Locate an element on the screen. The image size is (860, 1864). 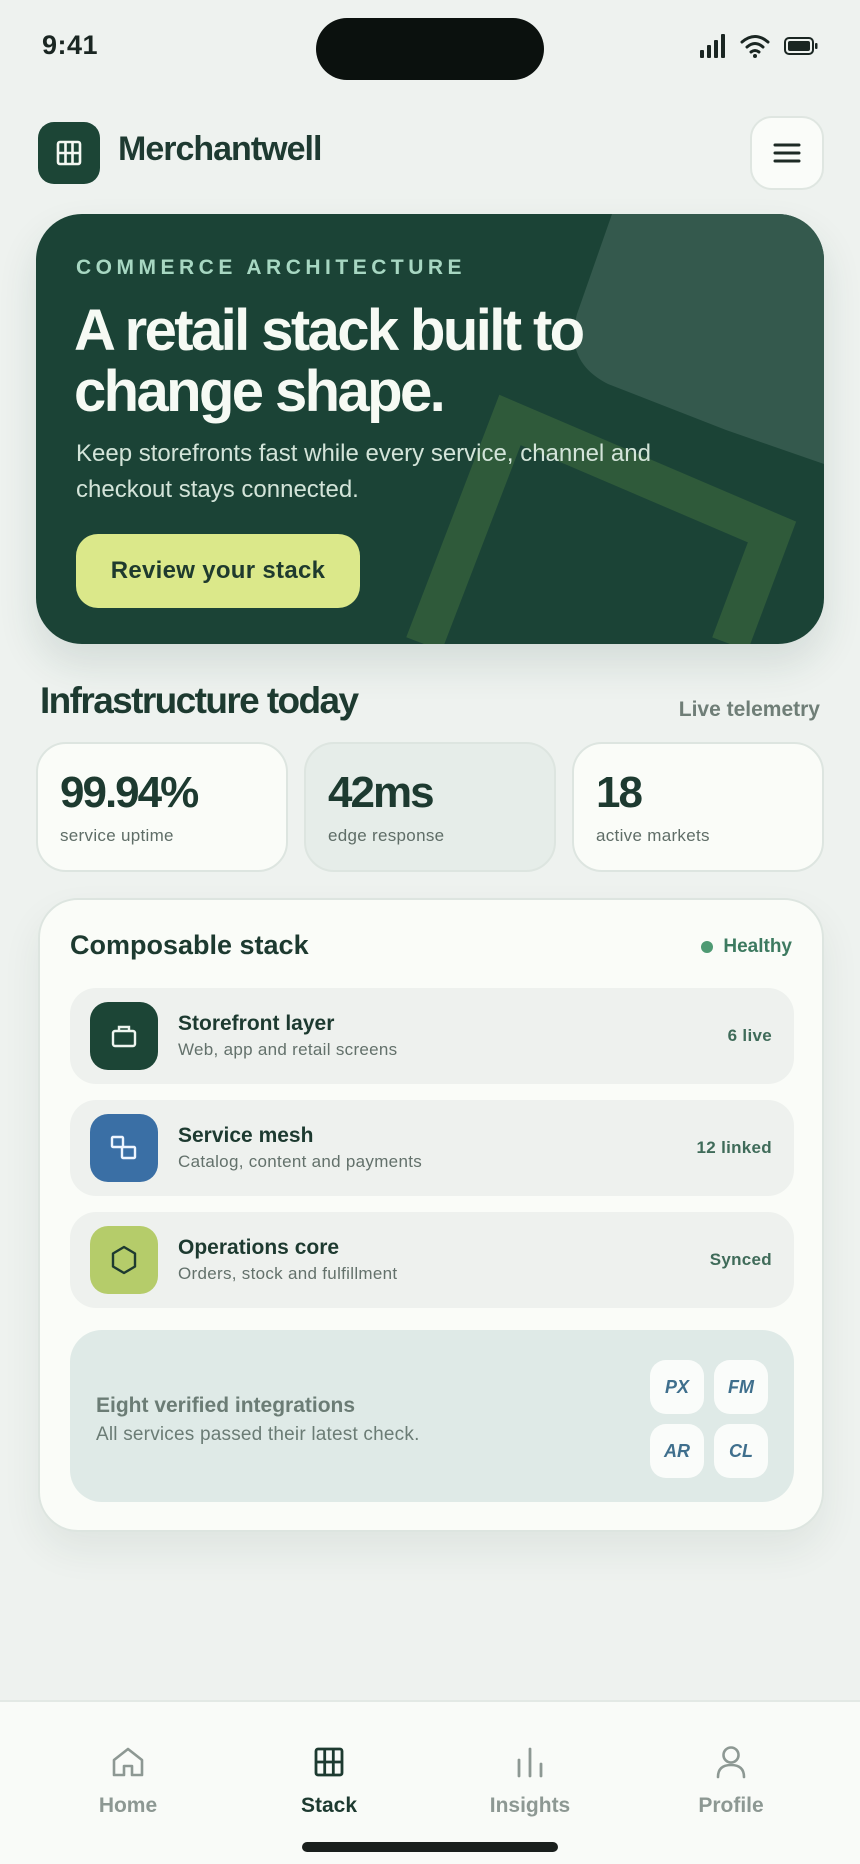
home-indicator is located at coordinates (430, 1847).